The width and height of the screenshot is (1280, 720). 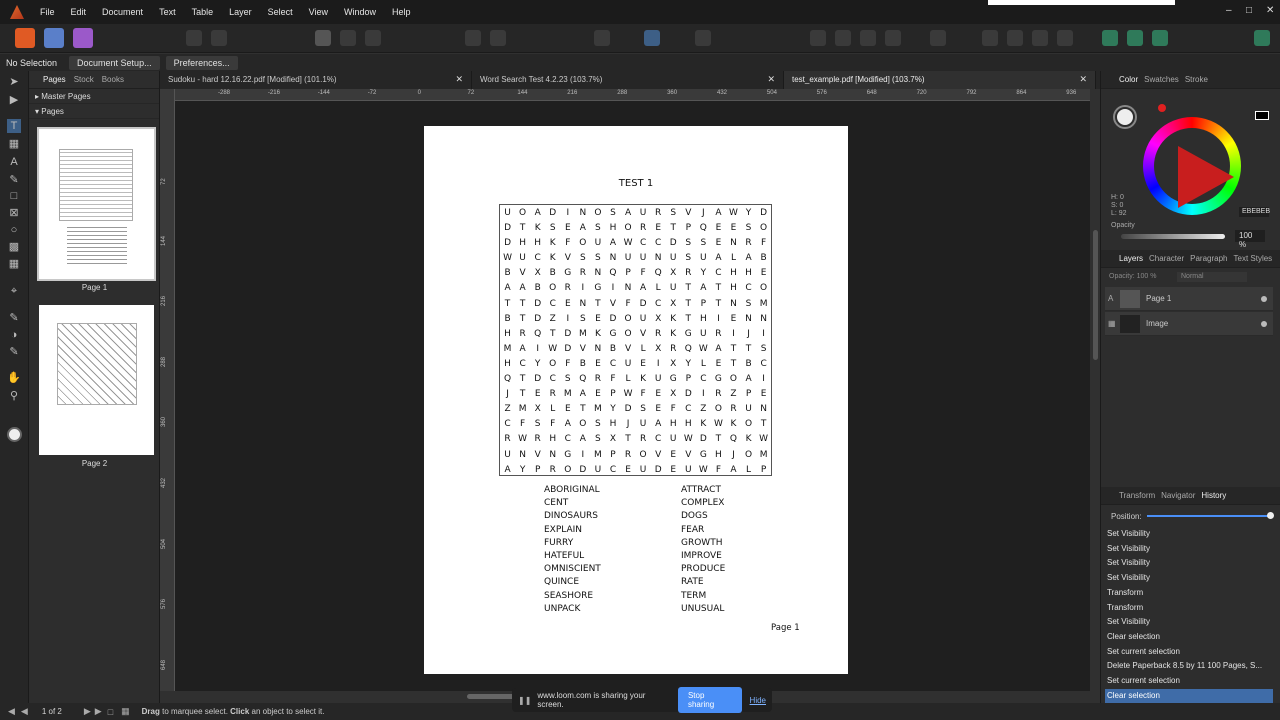 I want to click on menu-select: Select, so click(x=280, y=12).